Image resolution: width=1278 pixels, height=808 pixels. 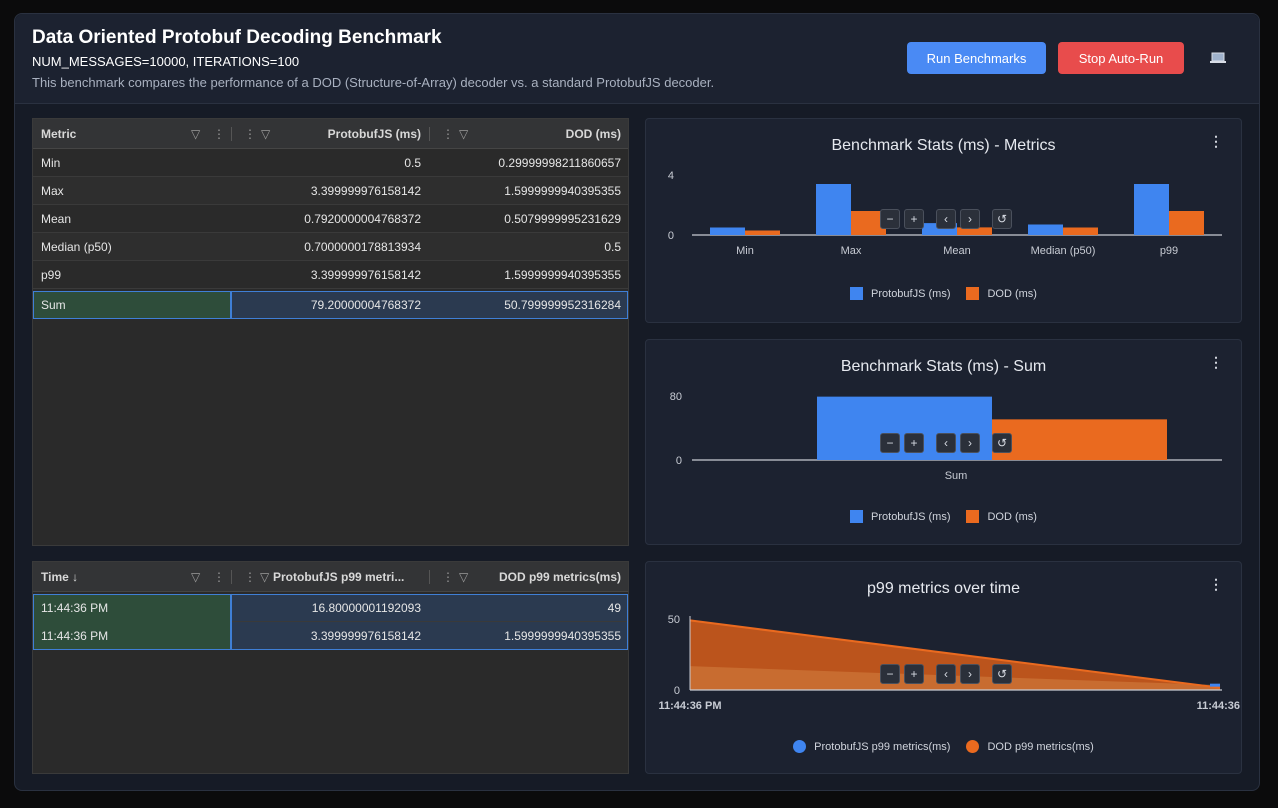 I want to click on y-tick-label: 50, so click(x=674, y=620).